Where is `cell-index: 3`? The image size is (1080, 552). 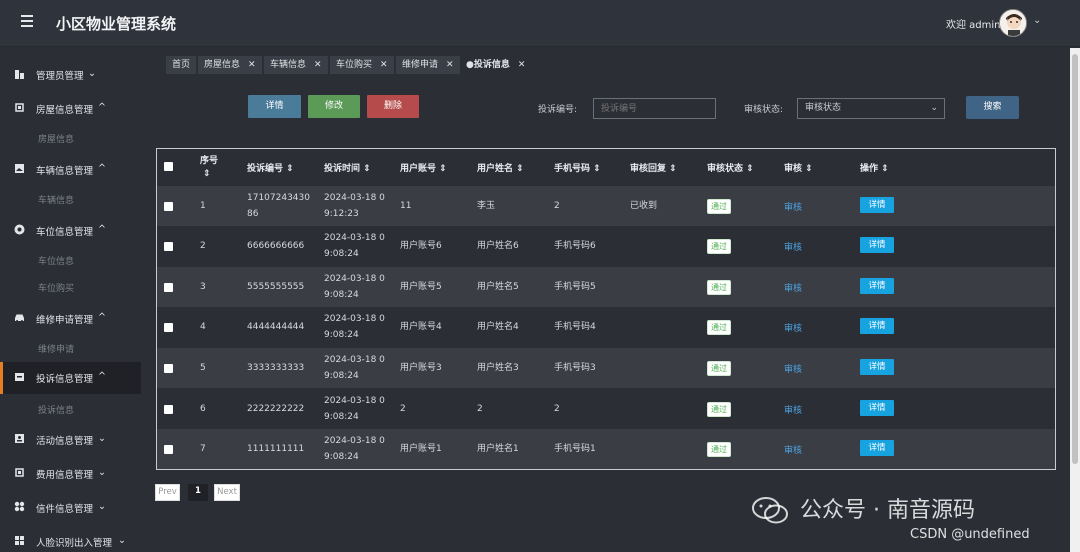 cell-index: 3 is located at coordinates (203, 287).